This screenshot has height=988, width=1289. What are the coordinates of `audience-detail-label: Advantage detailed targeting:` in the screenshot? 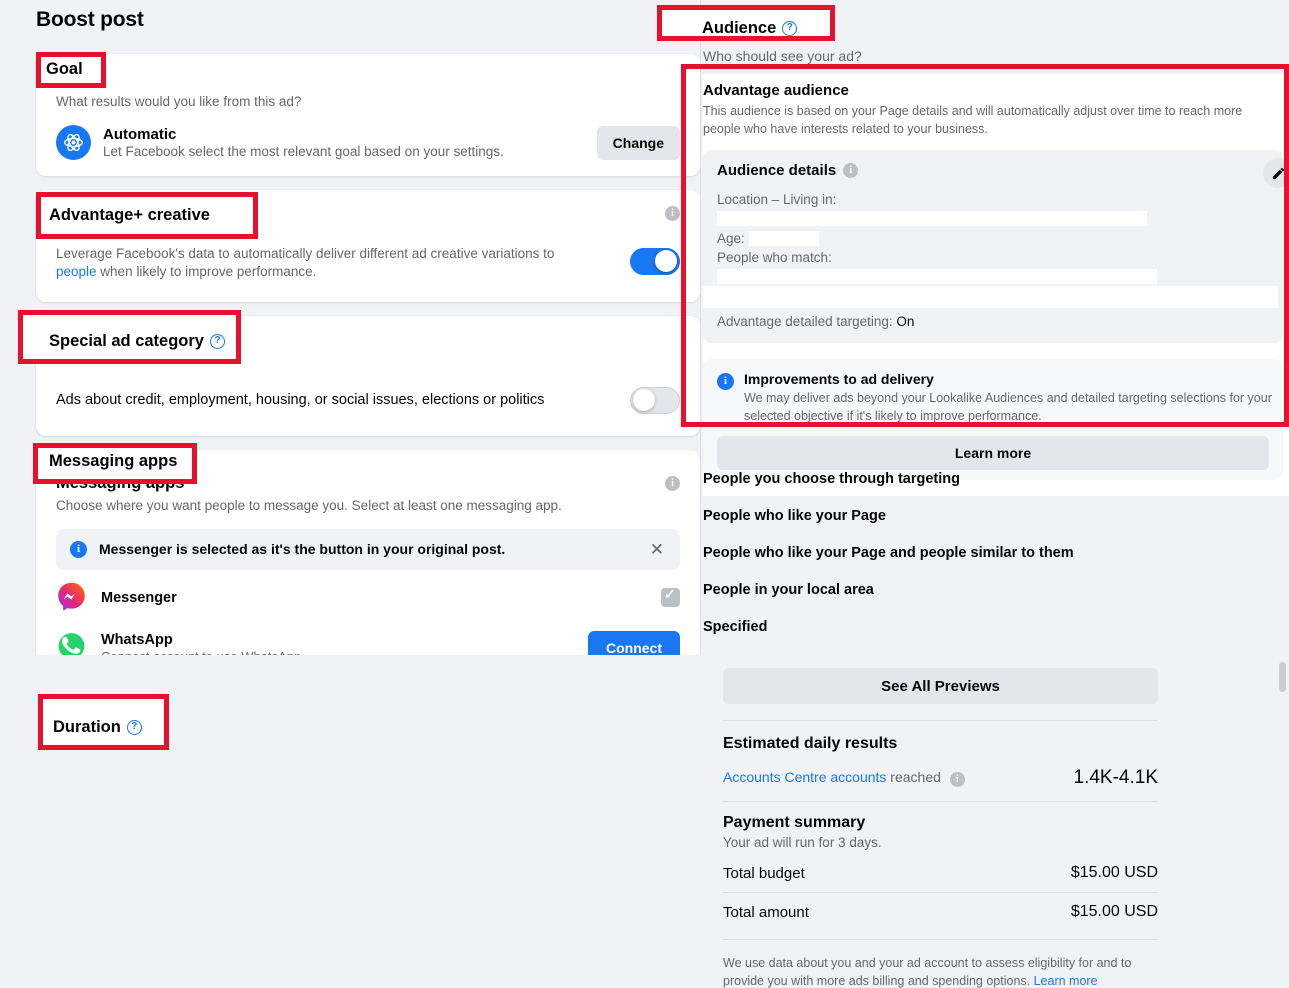 It's located at (805, 322).